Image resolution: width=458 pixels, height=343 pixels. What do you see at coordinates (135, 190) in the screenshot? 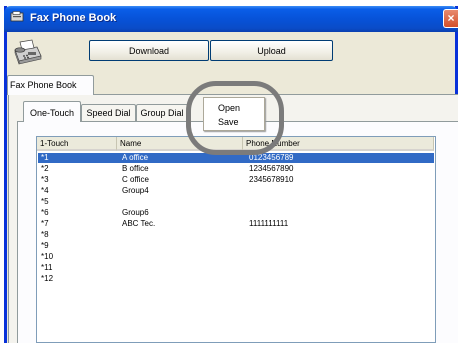
I see `cell-name: Group4` at bounding box center [135, 190].